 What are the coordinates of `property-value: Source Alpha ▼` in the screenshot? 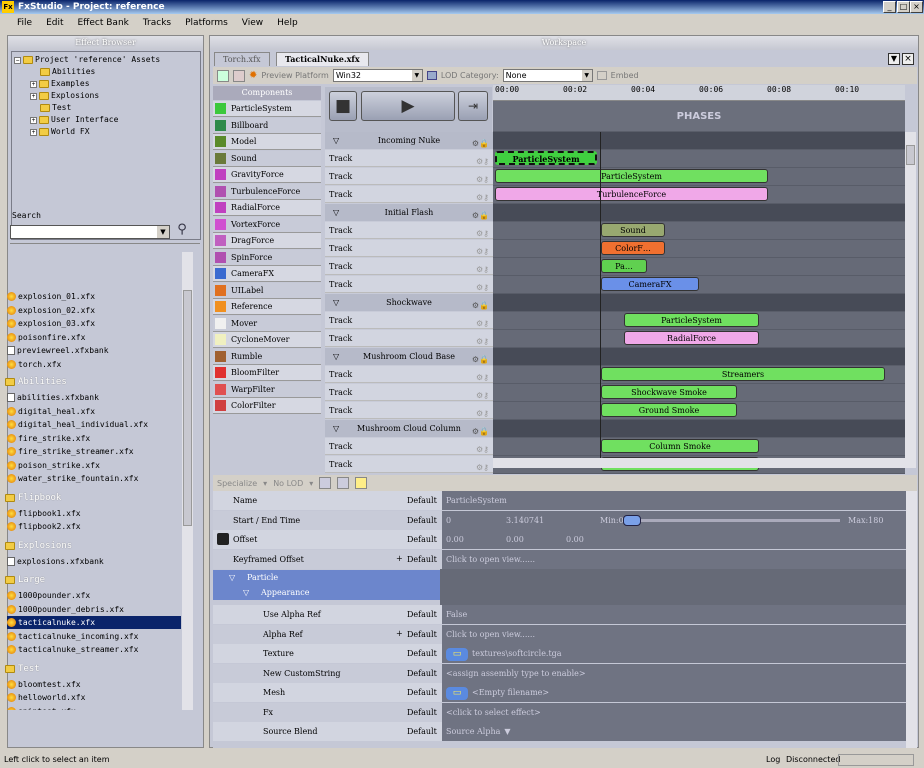 It's located at (674, 731).